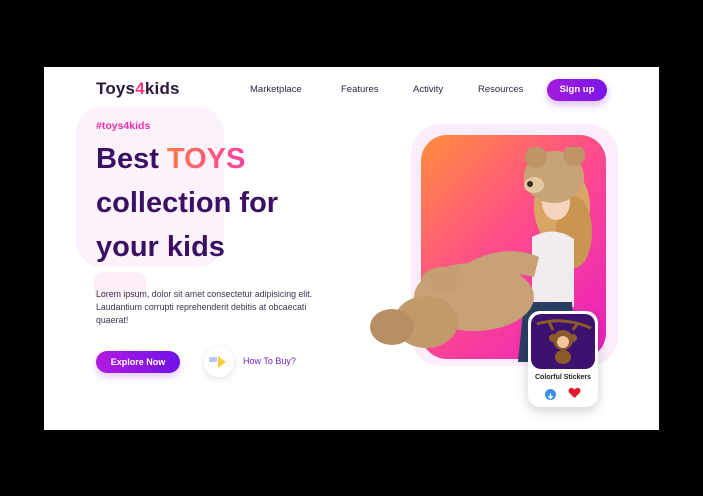 This screenshot has width=703, height=496. I want to click on logo: Toys4kids, so click(138, 89).